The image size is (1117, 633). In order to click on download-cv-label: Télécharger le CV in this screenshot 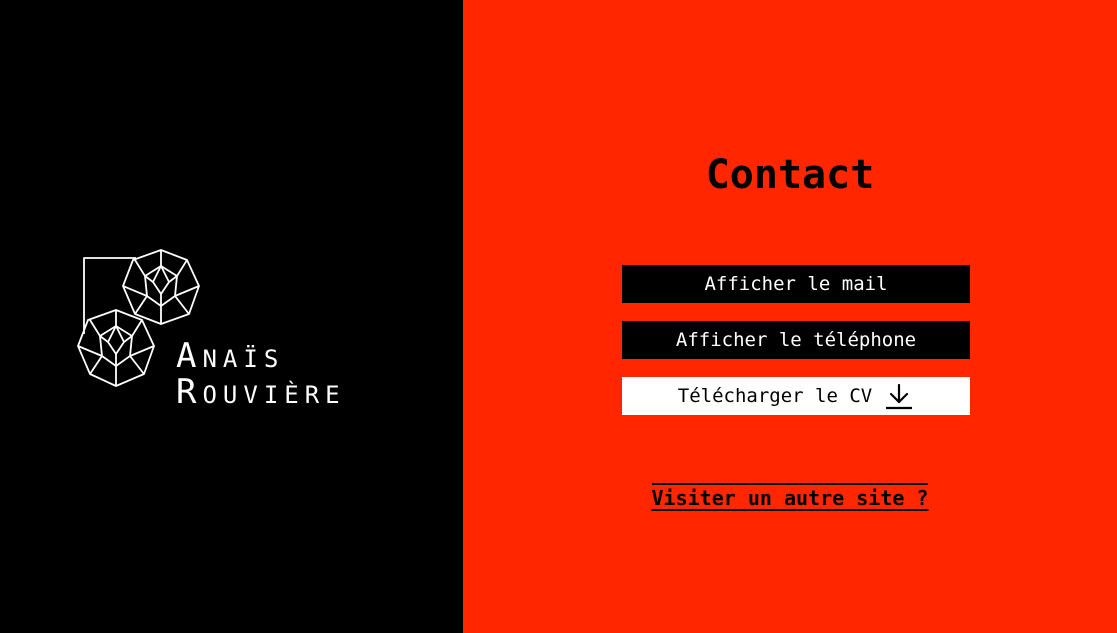, I will do `click(775, 396)`.